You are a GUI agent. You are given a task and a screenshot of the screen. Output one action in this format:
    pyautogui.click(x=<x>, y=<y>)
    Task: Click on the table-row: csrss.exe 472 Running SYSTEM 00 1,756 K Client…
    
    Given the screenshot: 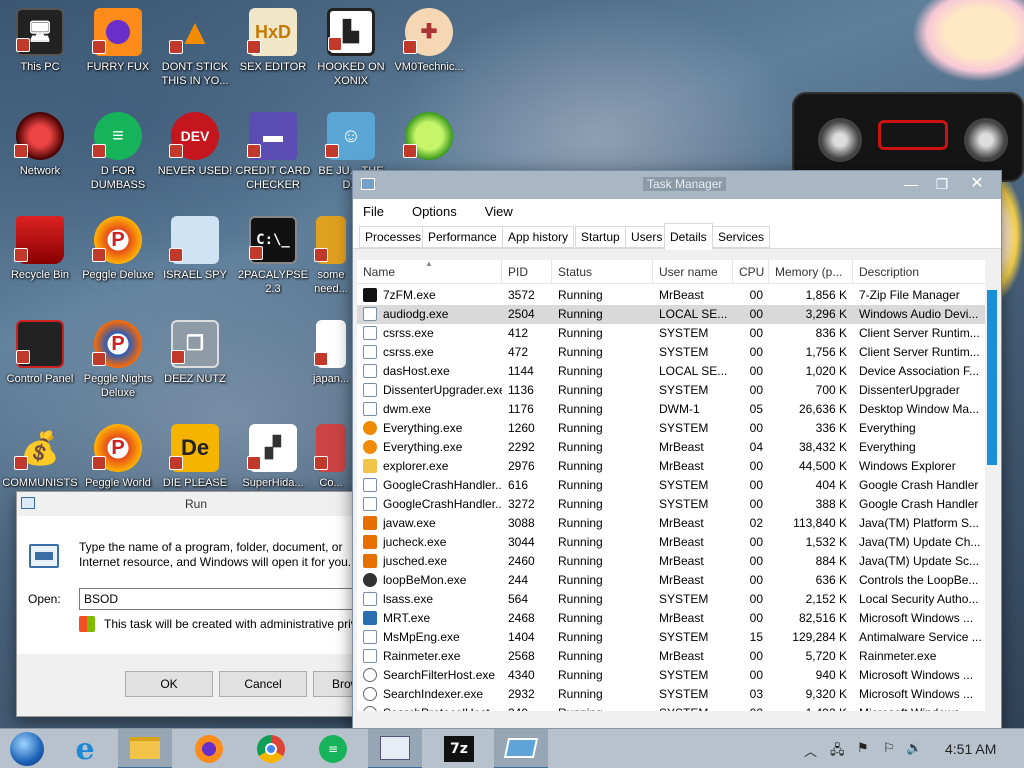 What is the action you would take?
    pyautogui.click(x=671, y=352)
    